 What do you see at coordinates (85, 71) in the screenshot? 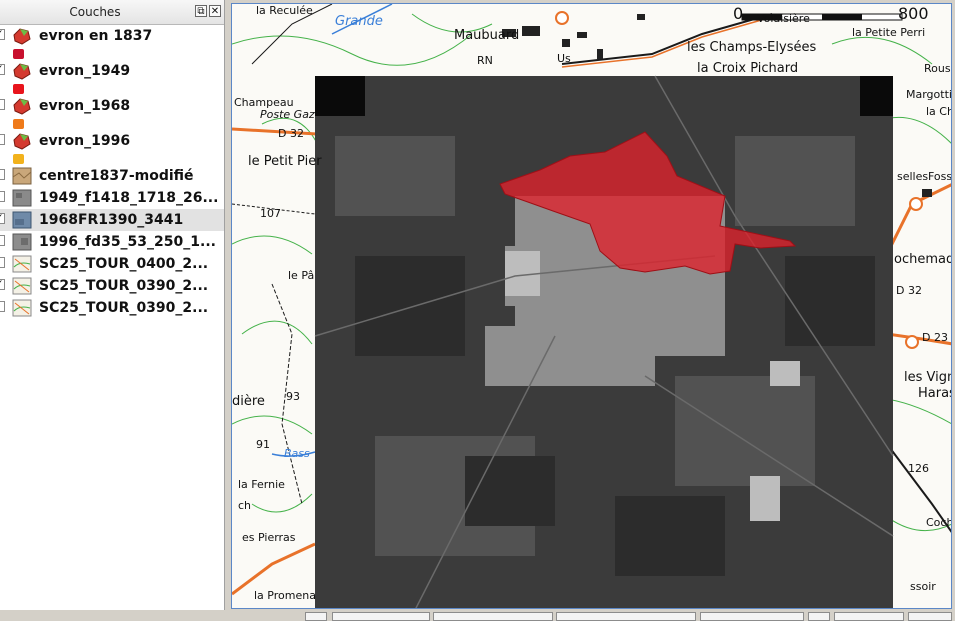
I see `layer-name: evron_1949` at bounding box center [85, 71].